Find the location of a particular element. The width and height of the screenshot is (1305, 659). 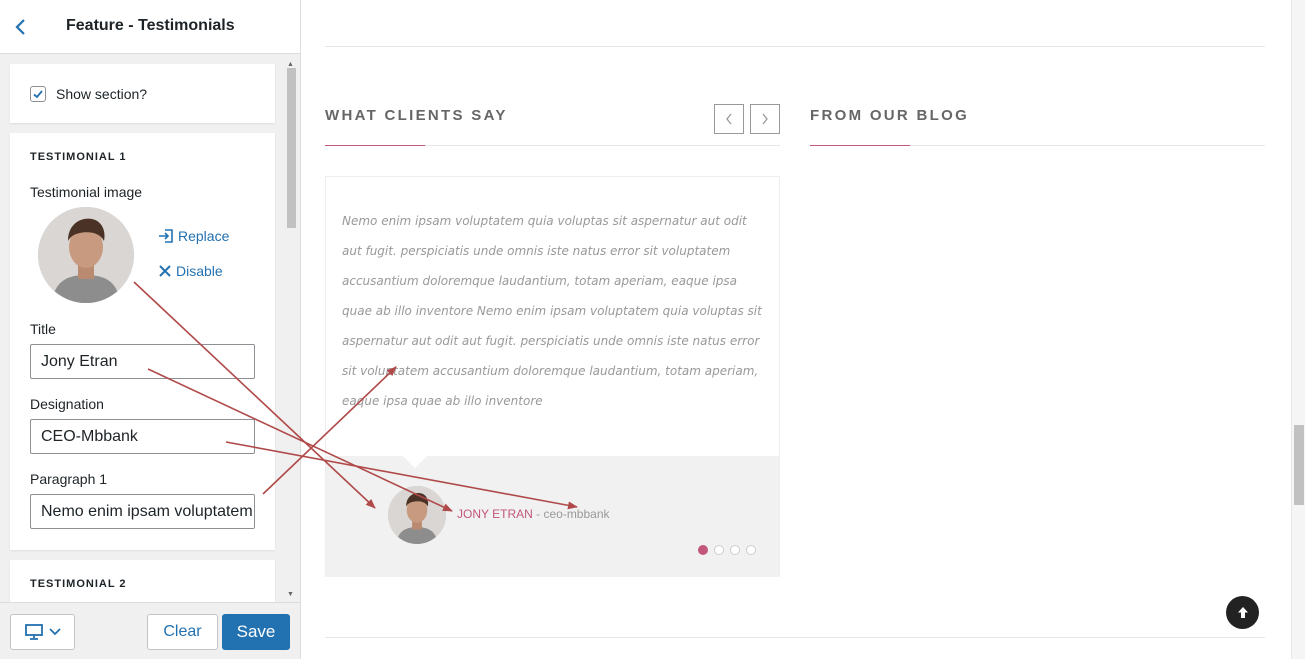

chevron-right-icon is located at coordinates (765, 119).